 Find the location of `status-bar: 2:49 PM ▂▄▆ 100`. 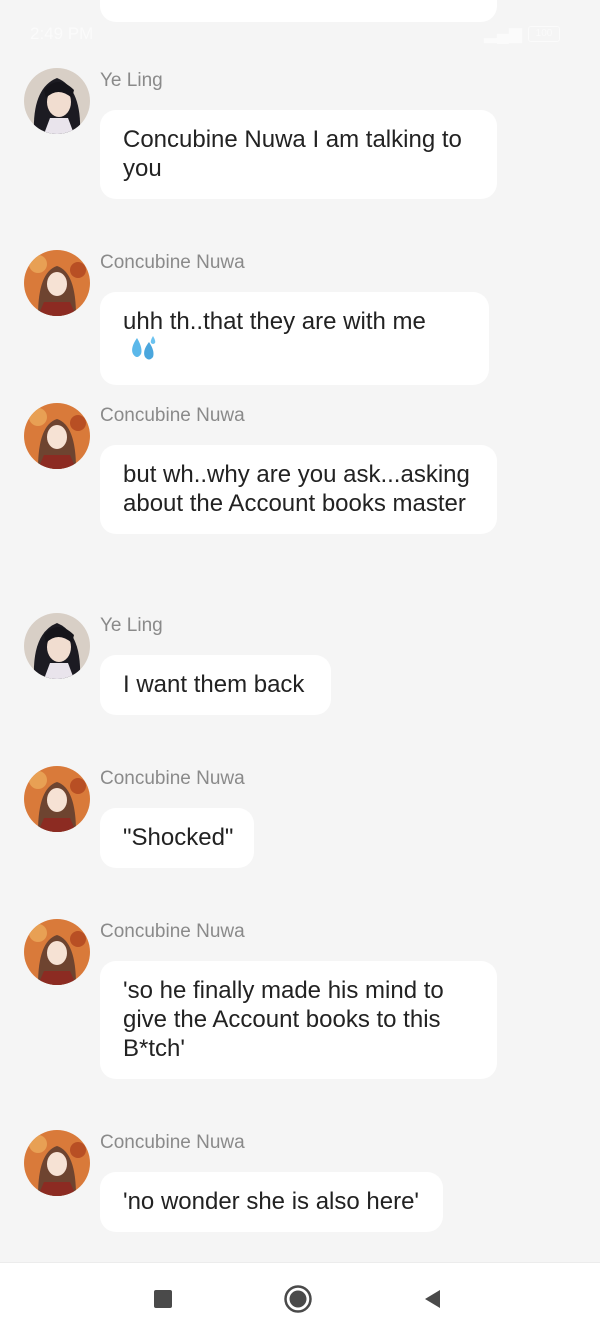

status-bar: 2:49 PM ▂▄▆ 100 is located at coordinates (300, 34).